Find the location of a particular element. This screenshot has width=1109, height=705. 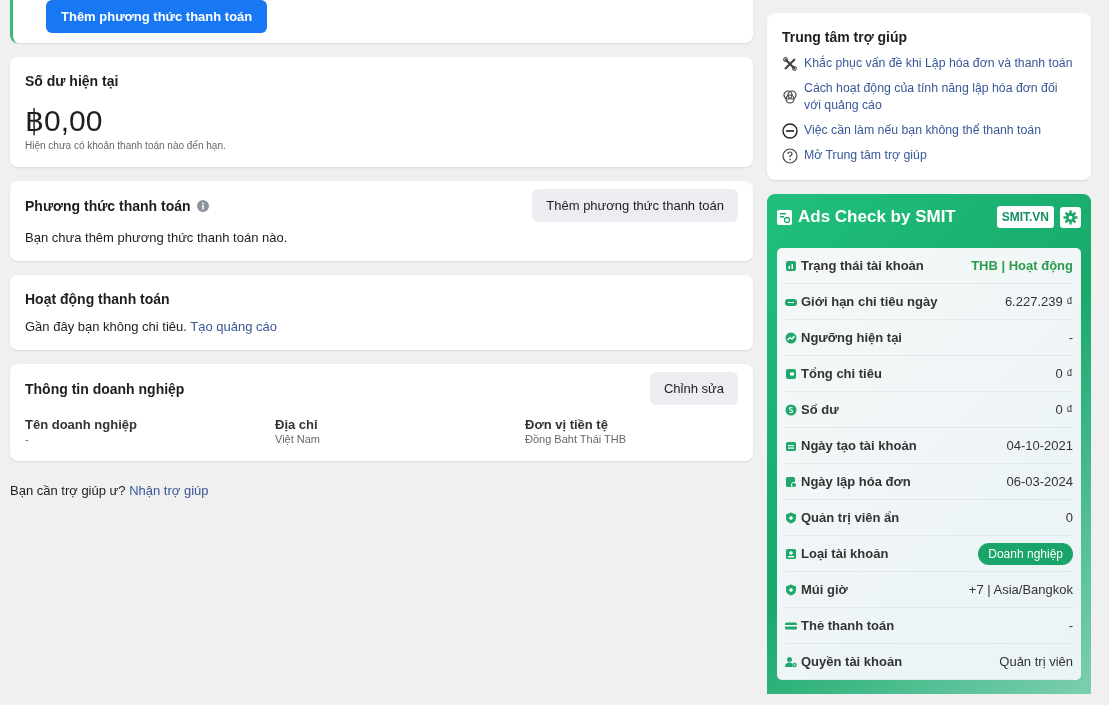

info-label: Ngày lập hóa đơn is located at coordinates (856, 481).